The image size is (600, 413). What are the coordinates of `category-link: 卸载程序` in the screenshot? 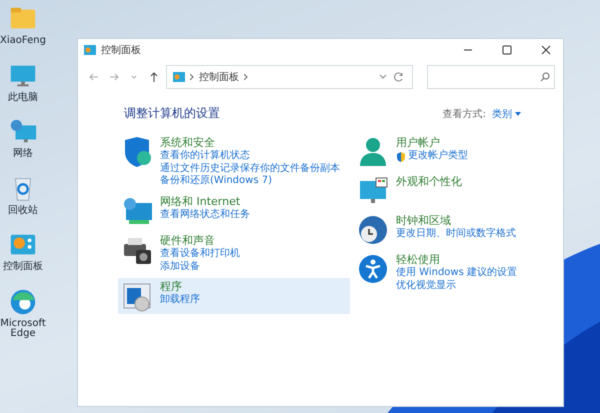 It's located at (180, 300).